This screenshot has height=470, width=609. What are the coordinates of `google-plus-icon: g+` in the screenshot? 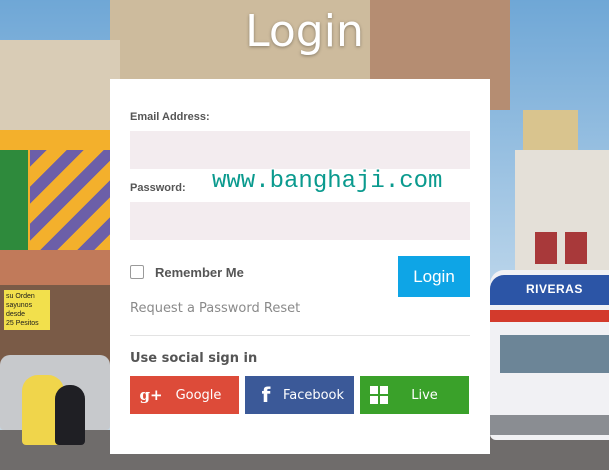 It's located at (151, 395).